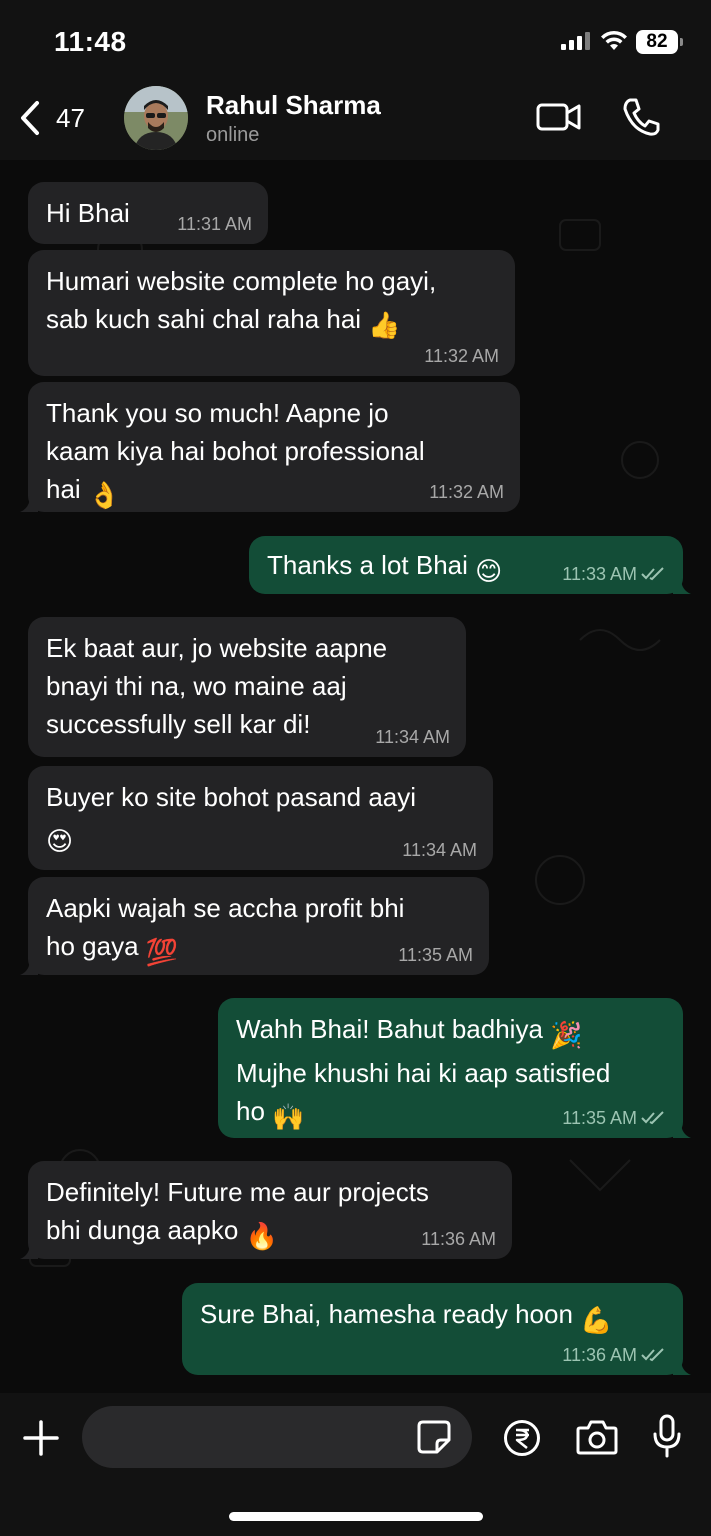 Image resolution: width=711 pixels, height=1536 pixels. I want to click on contact-status: online, so click(233, 135).